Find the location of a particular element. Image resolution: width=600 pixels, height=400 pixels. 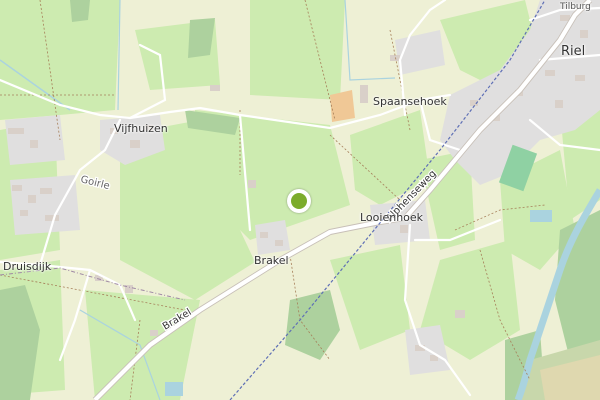

place-label-tilburg: Tilburg is located at coordinates (575, 7).